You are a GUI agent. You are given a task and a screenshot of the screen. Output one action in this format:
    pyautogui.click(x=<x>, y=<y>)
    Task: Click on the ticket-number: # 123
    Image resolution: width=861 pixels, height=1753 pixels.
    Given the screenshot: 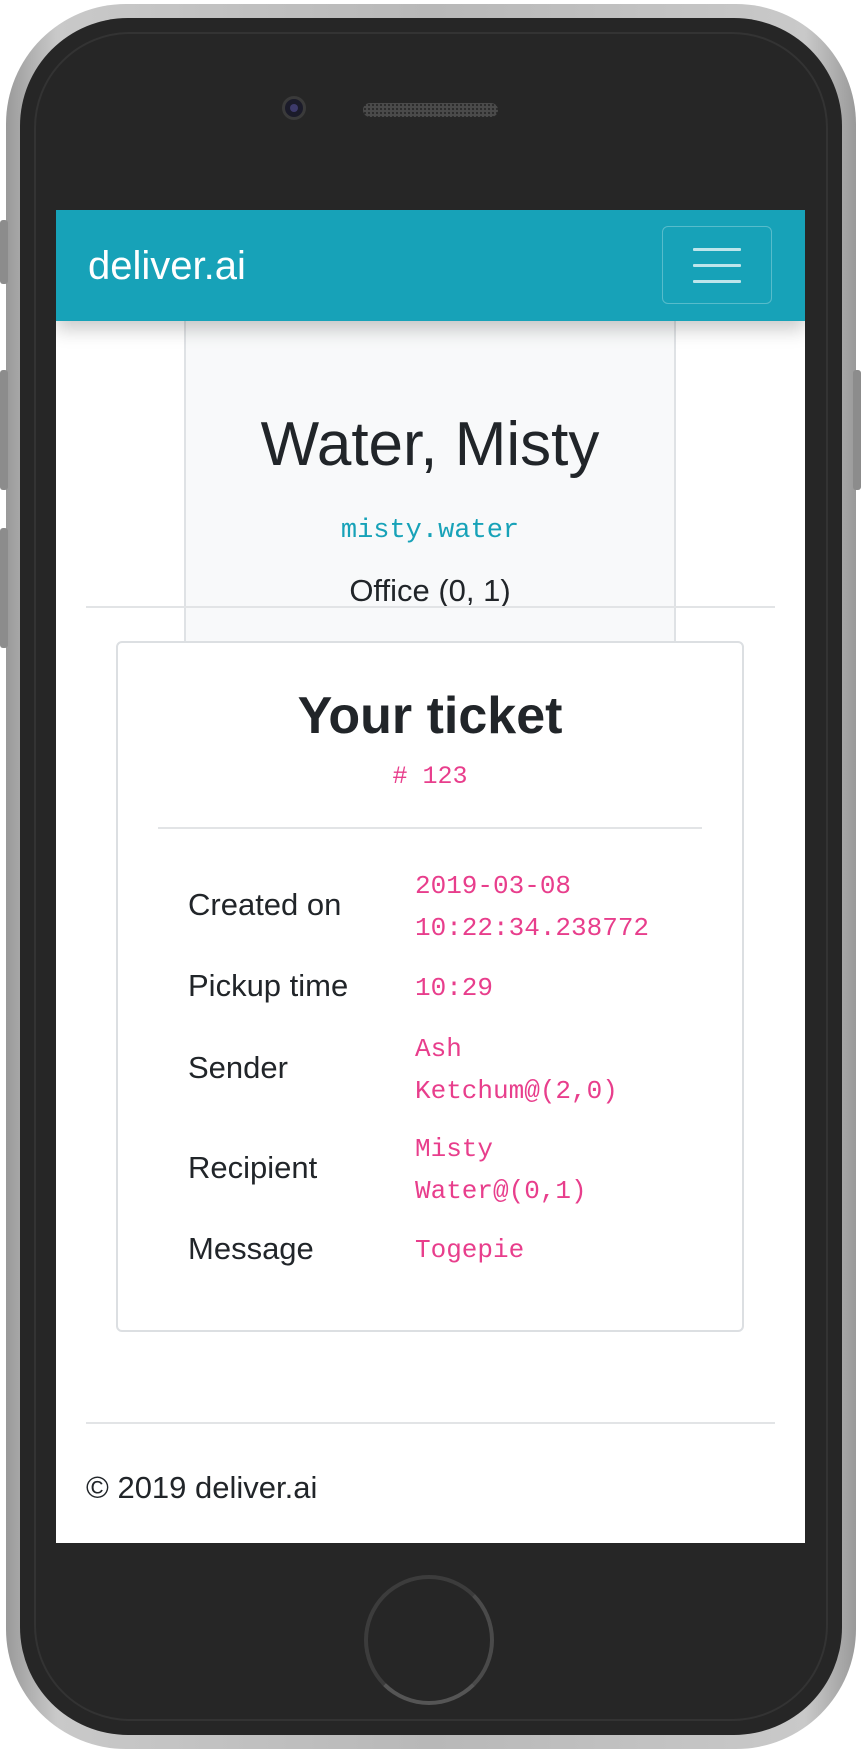 What is the action you would take?
    pyautogui.click(x=430, y=776)
    